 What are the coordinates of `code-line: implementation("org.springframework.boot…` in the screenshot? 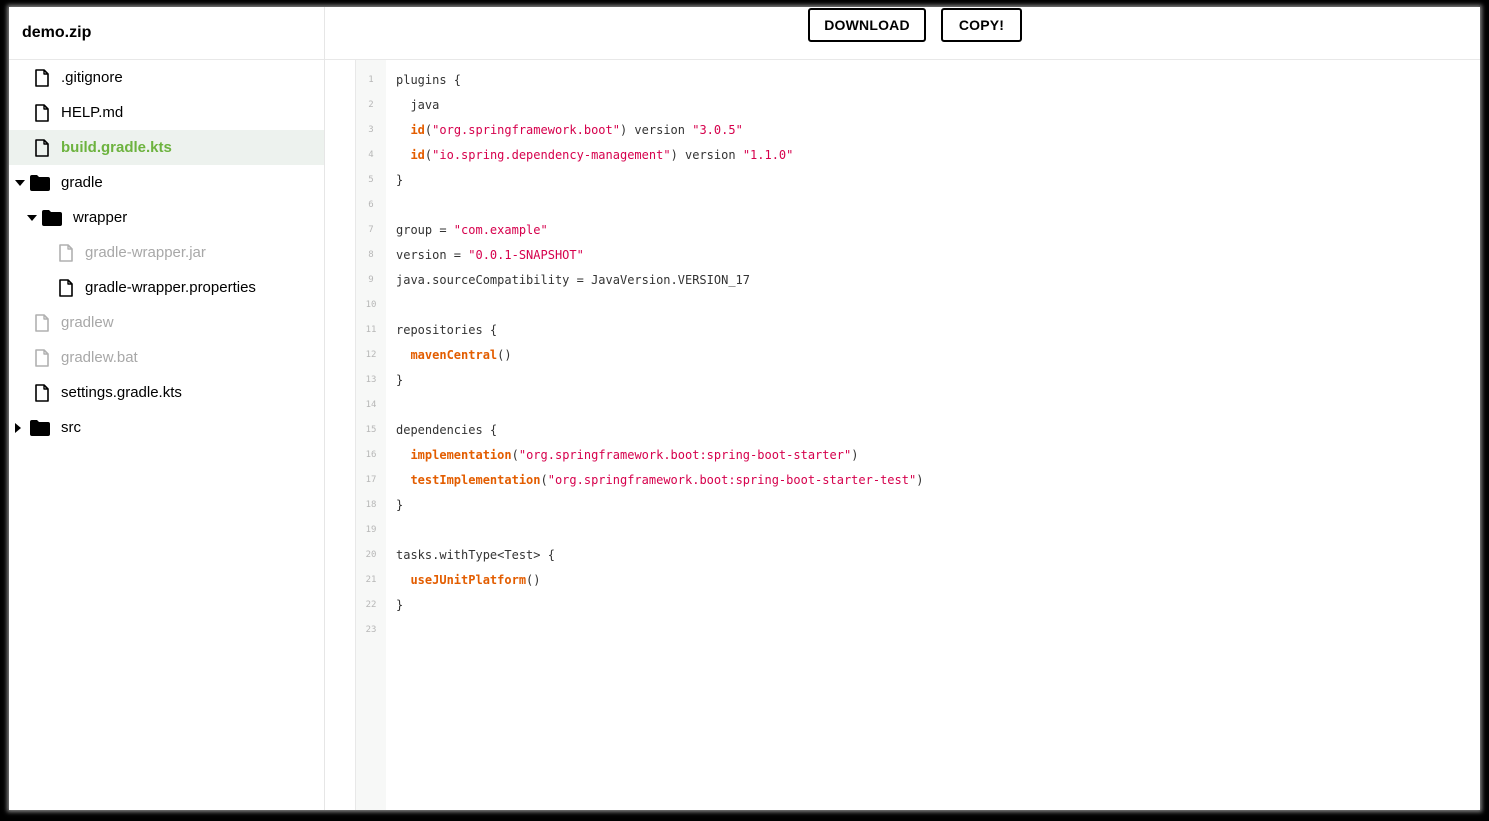 It's located at (627, 455).